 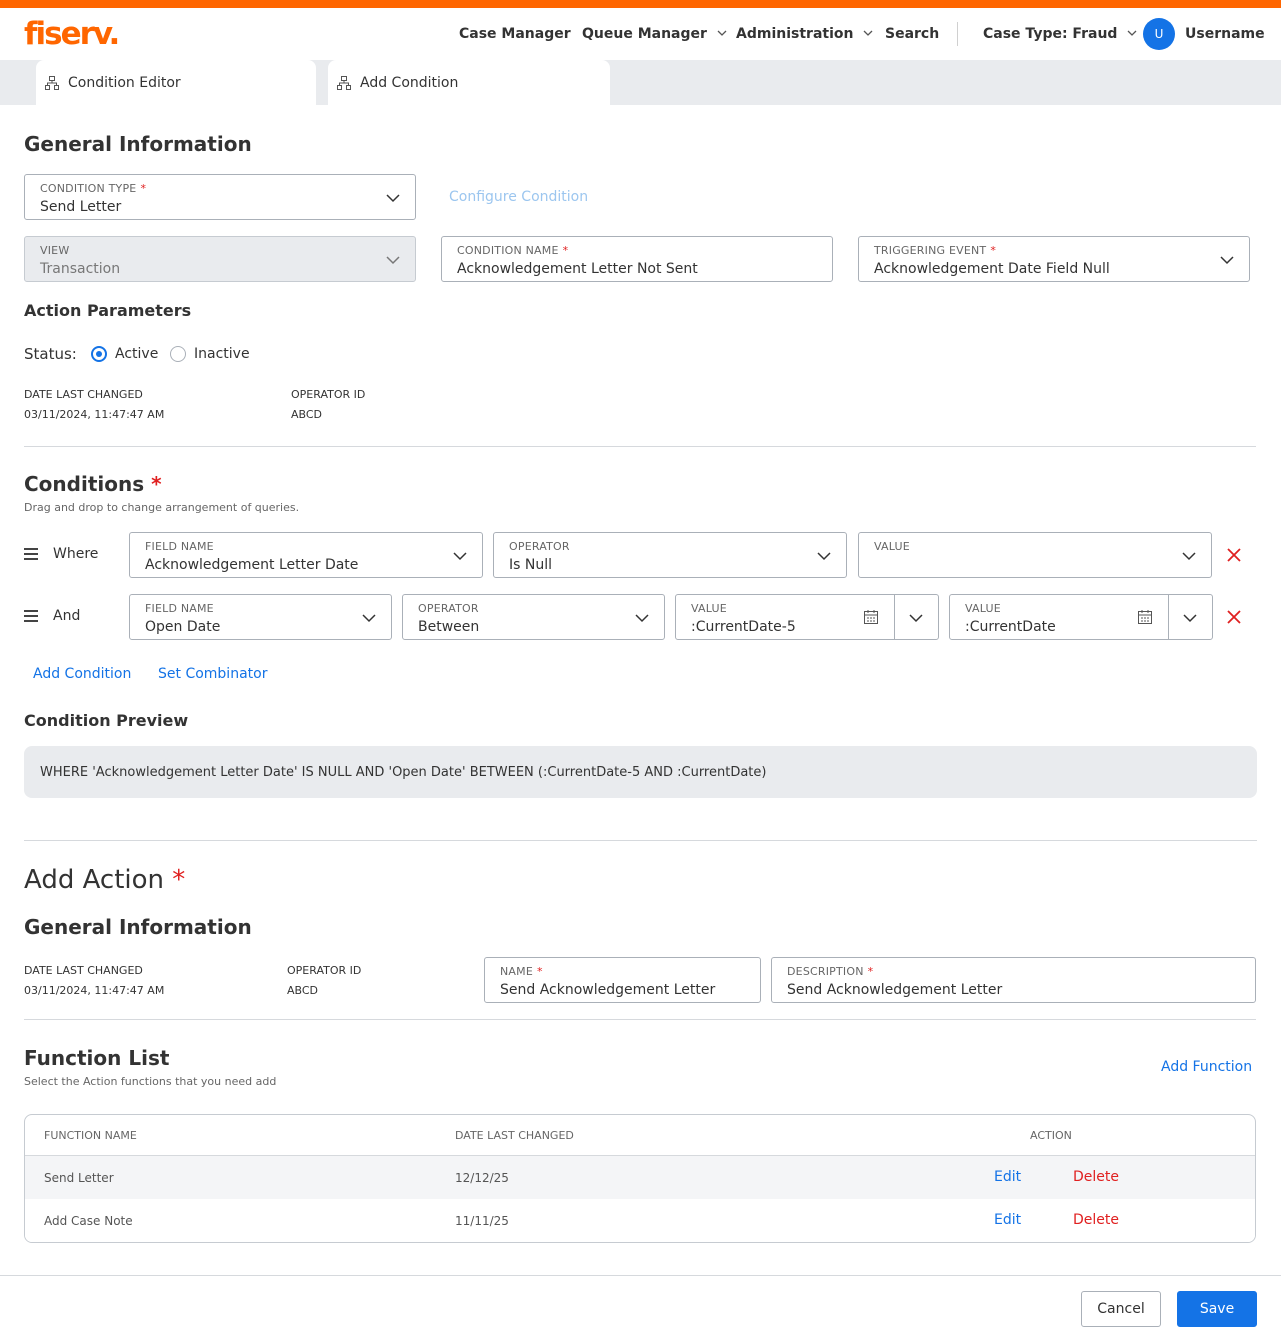 What do you see at coordinates (83, 970) in the screenshot?
I see `date-last-changed-label: Date Last Changed` at bounding box center [83, 970].